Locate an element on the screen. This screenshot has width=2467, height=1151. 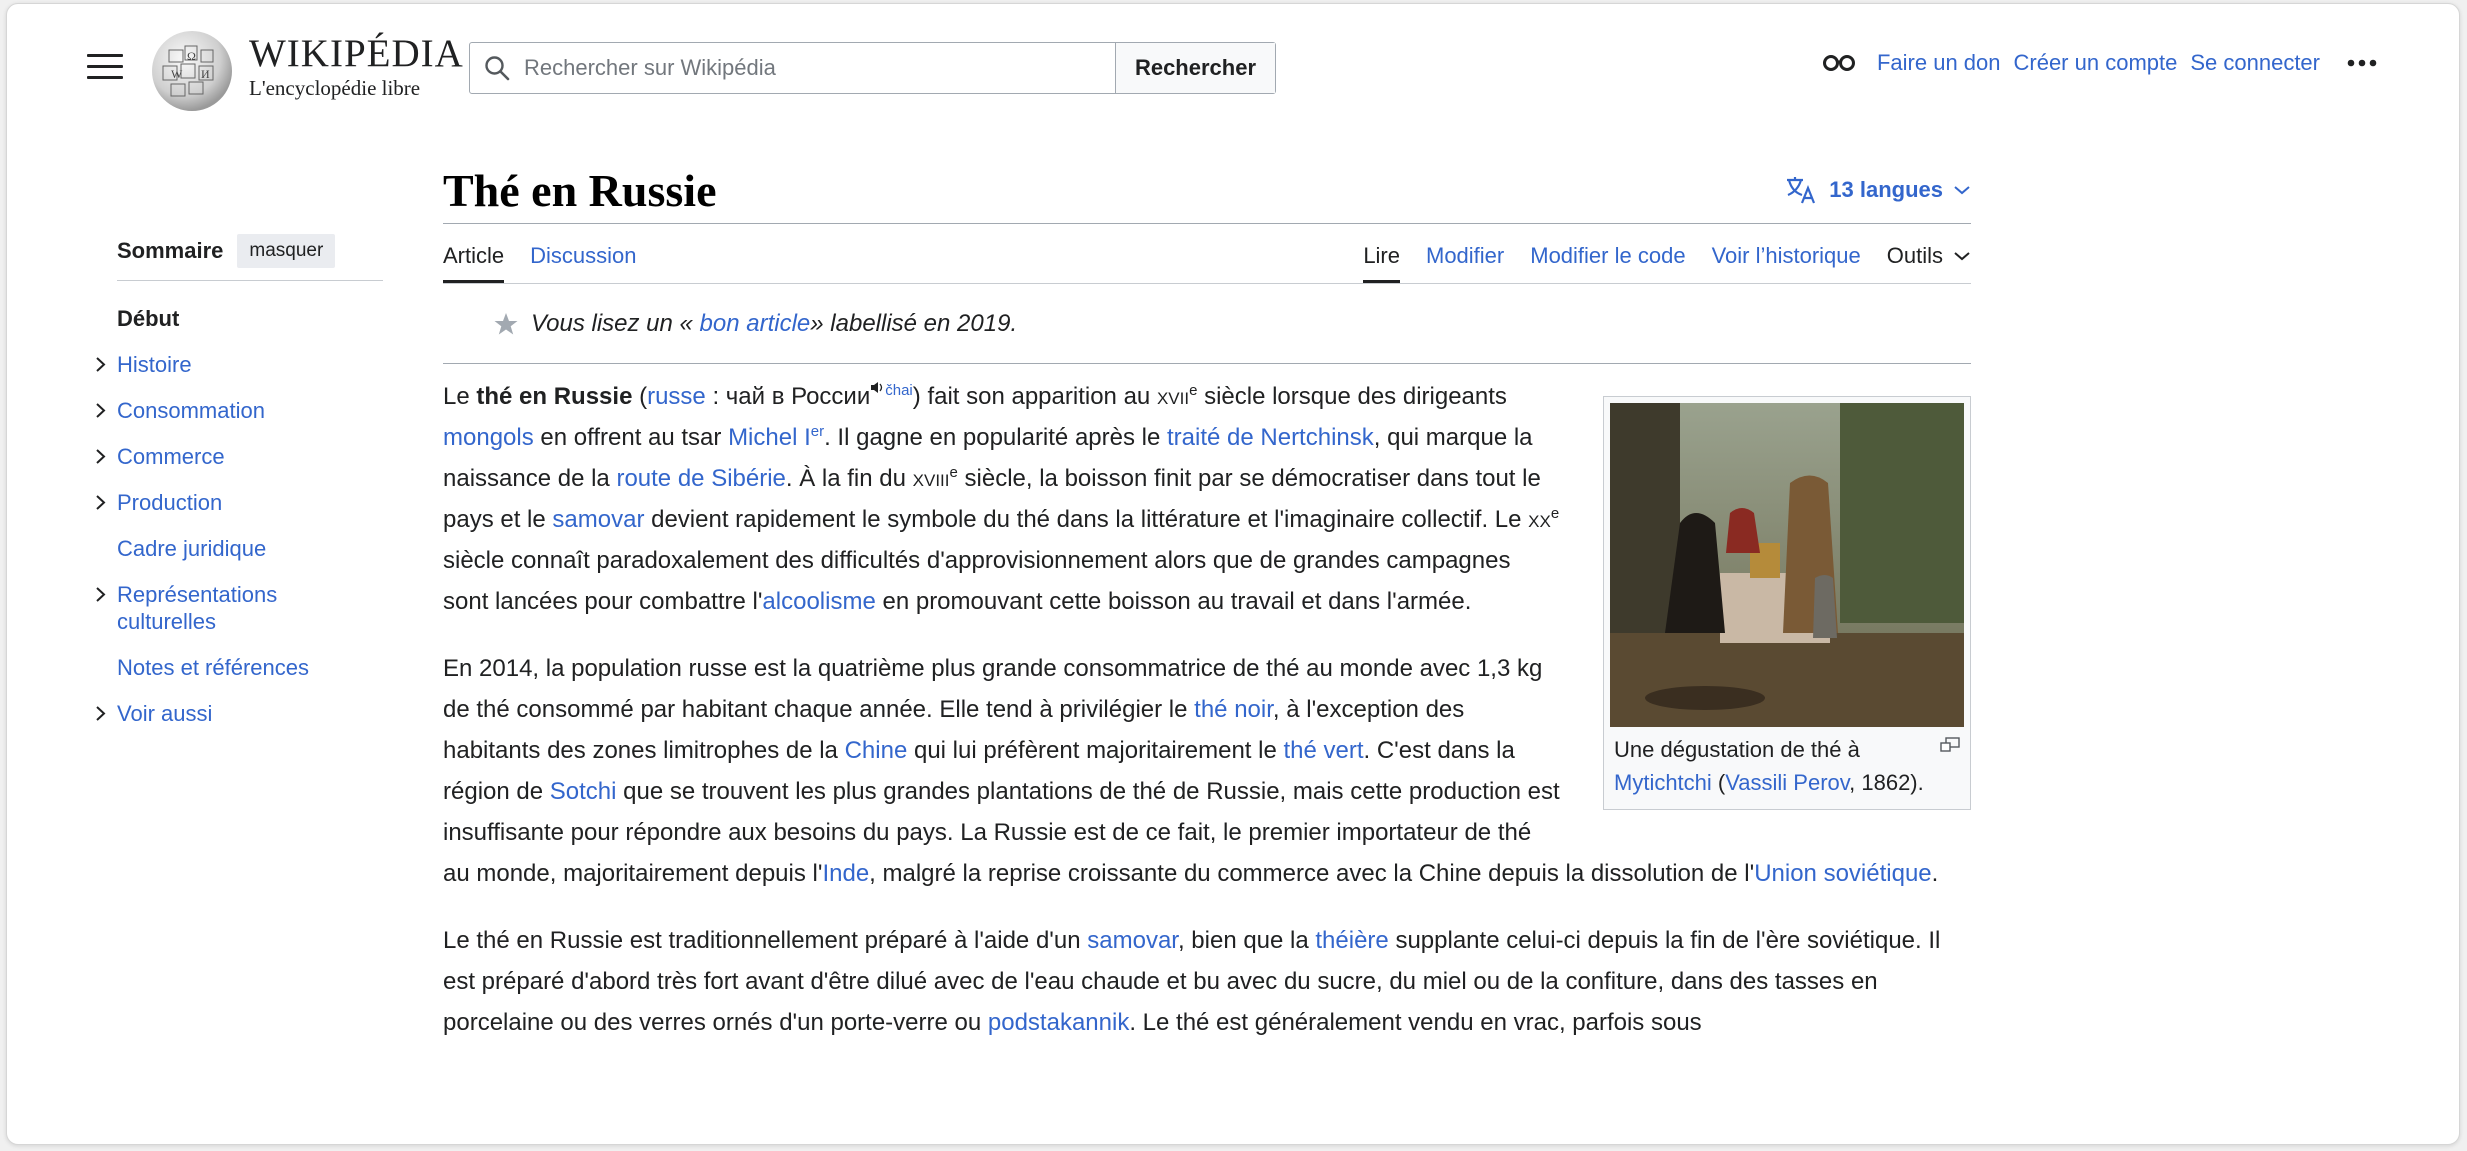
text: Le is located at coordinates (460, 396).